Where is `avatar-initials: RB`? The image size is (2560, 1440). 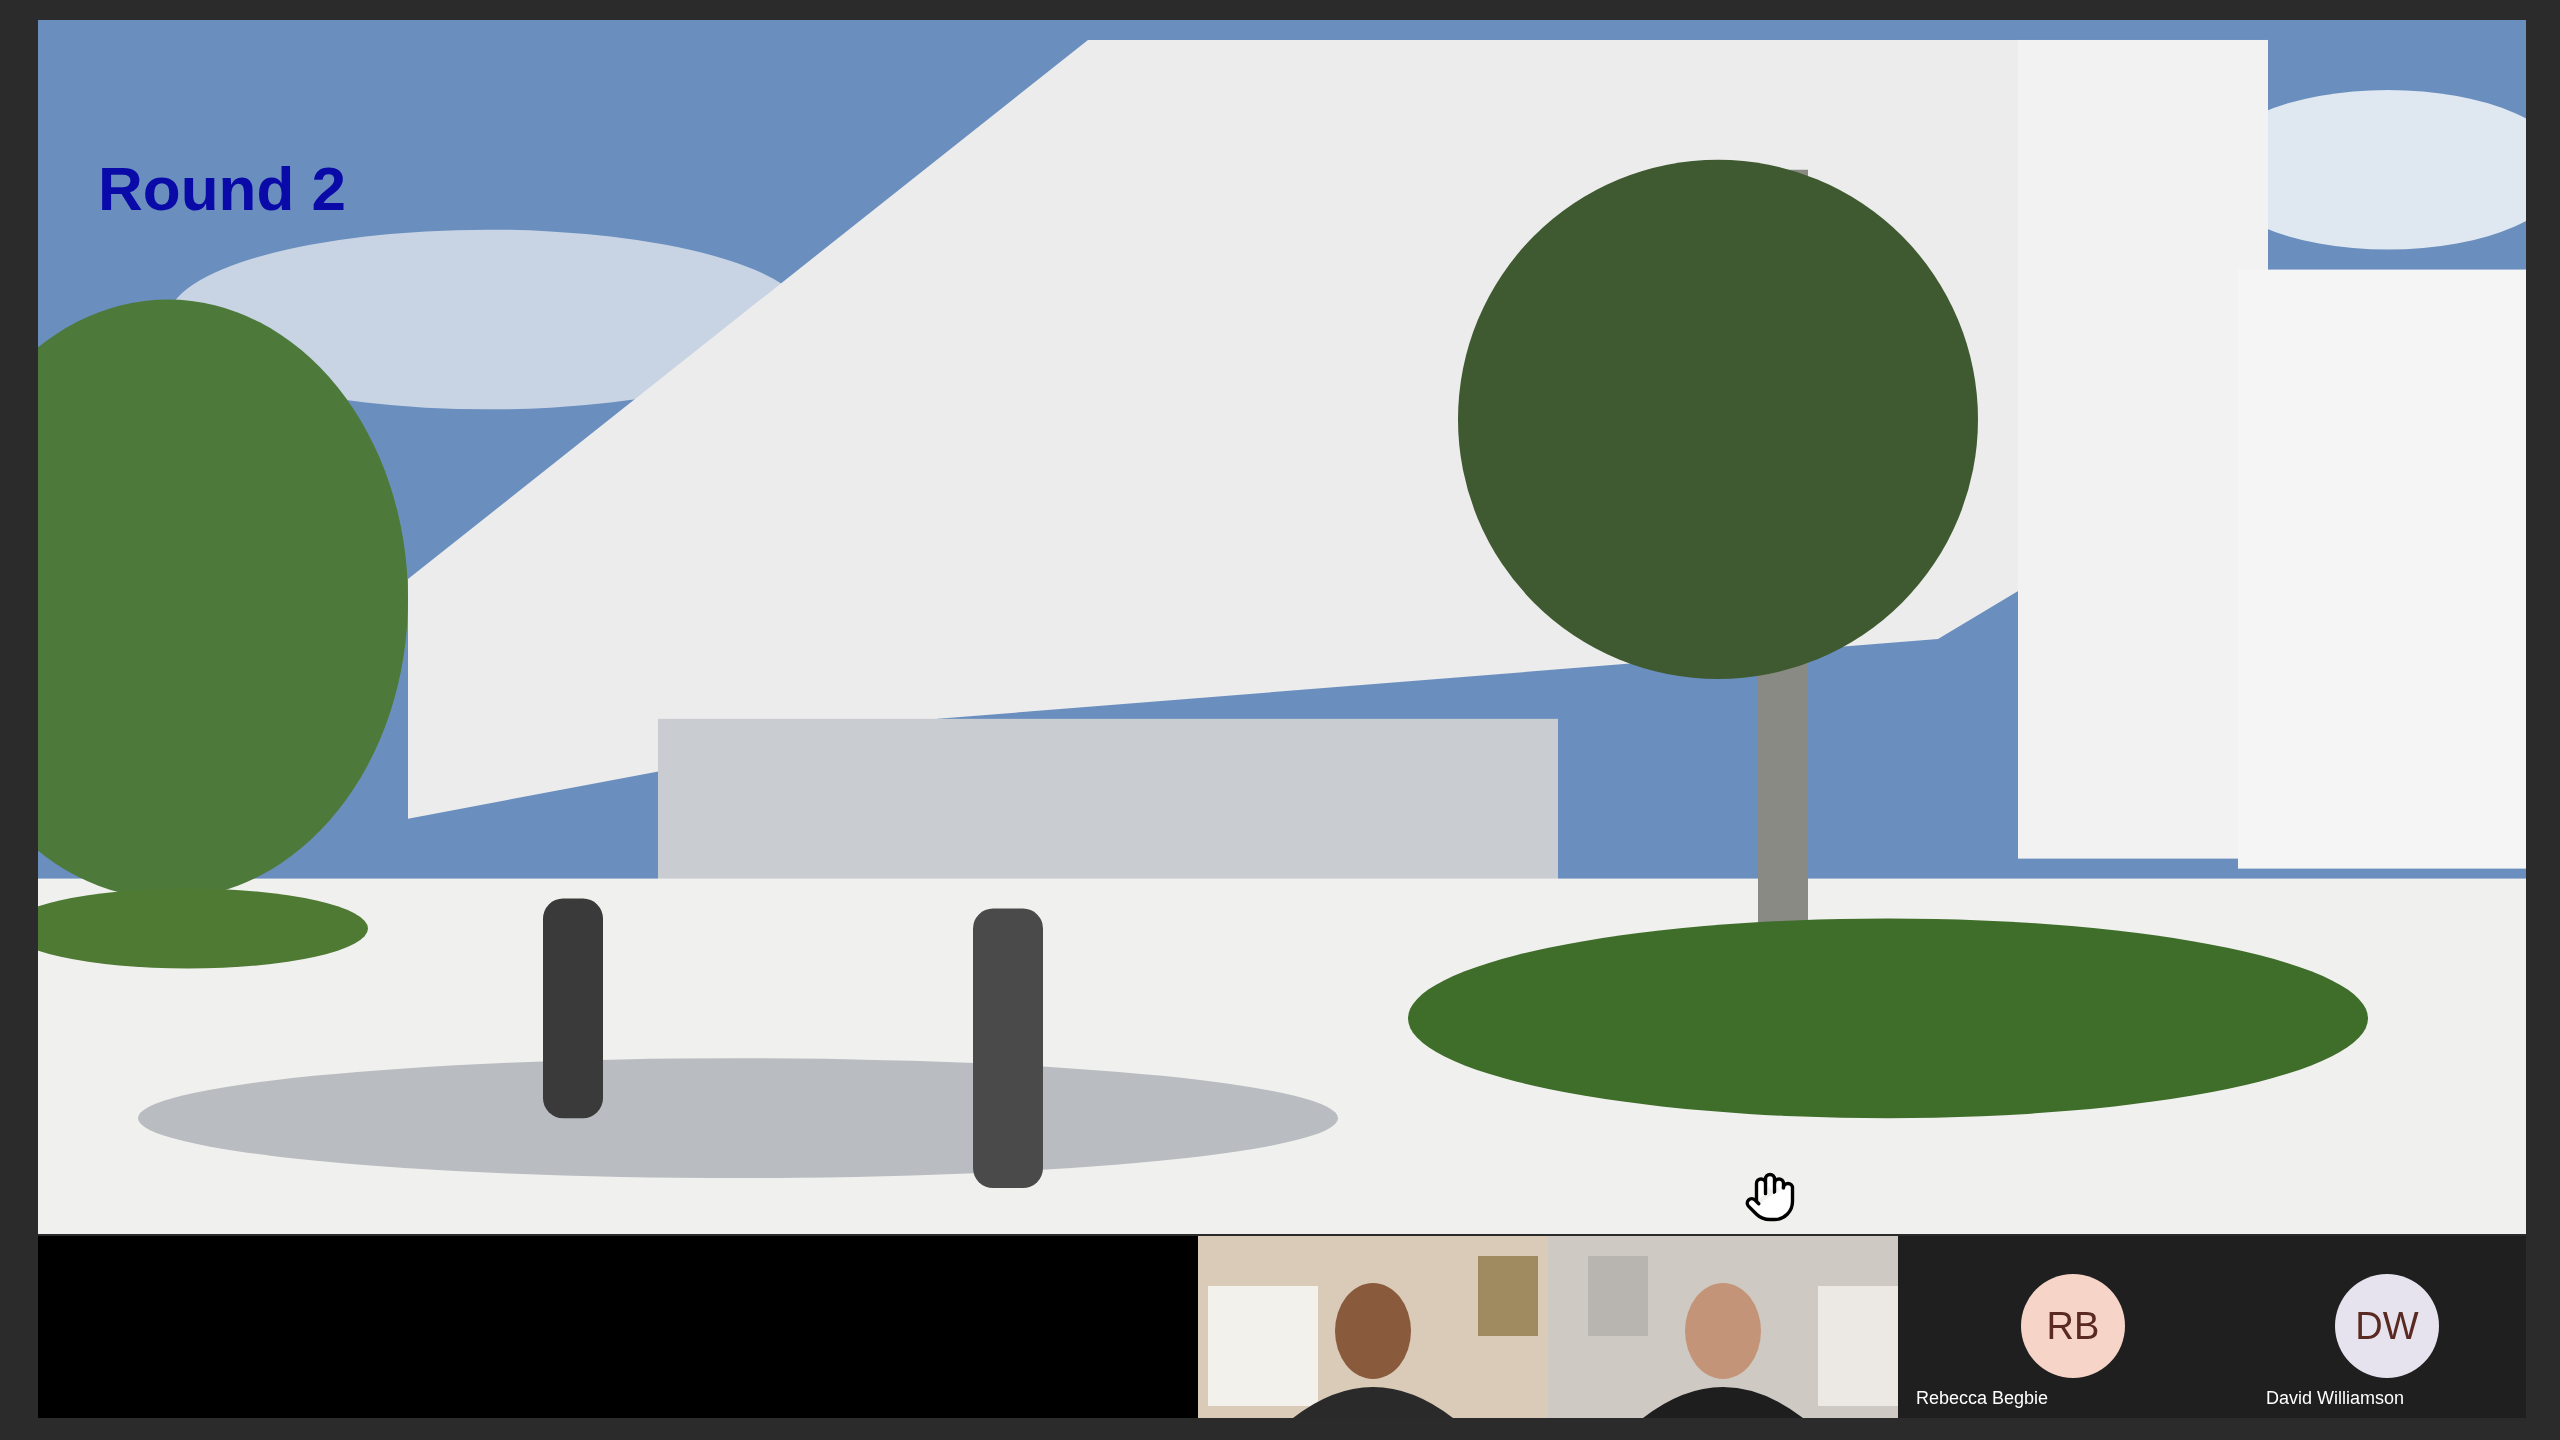
avatar-initials: RB is located at coordinates (2073, 1326).